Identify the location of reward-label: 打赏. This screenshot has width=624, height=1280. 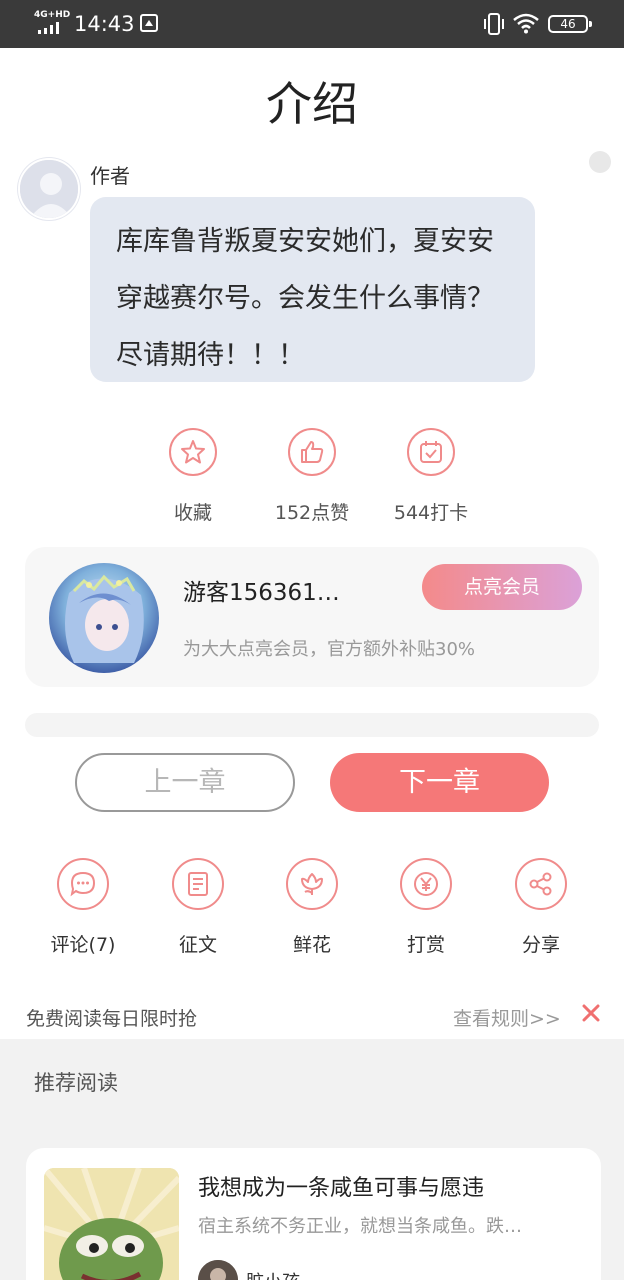
(425, 945).